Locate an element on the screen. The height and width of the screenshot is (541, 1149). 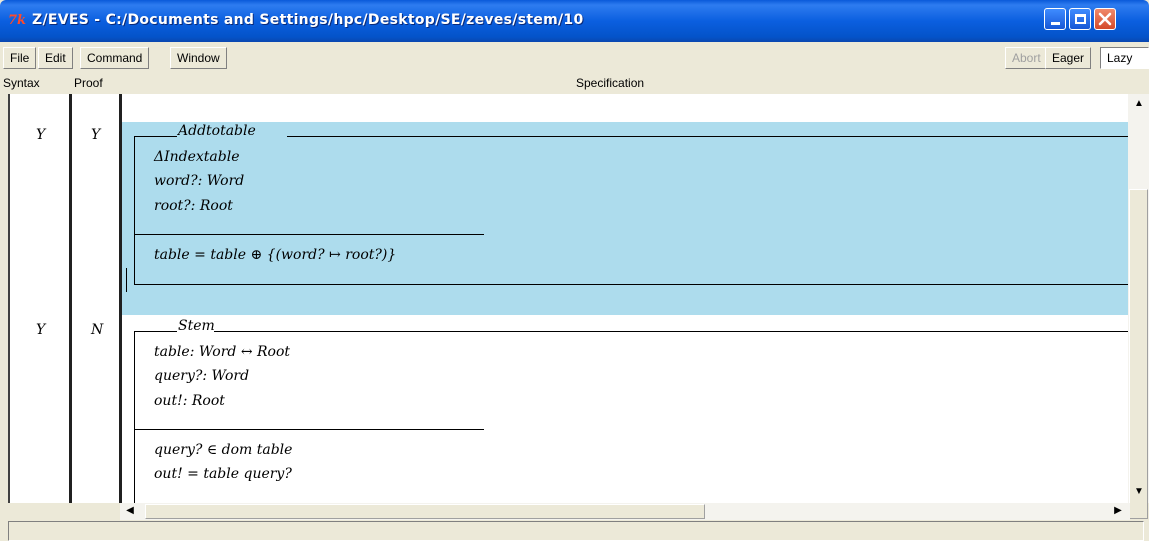
column-header-proof: Proof is located at coordinates (88, 83).